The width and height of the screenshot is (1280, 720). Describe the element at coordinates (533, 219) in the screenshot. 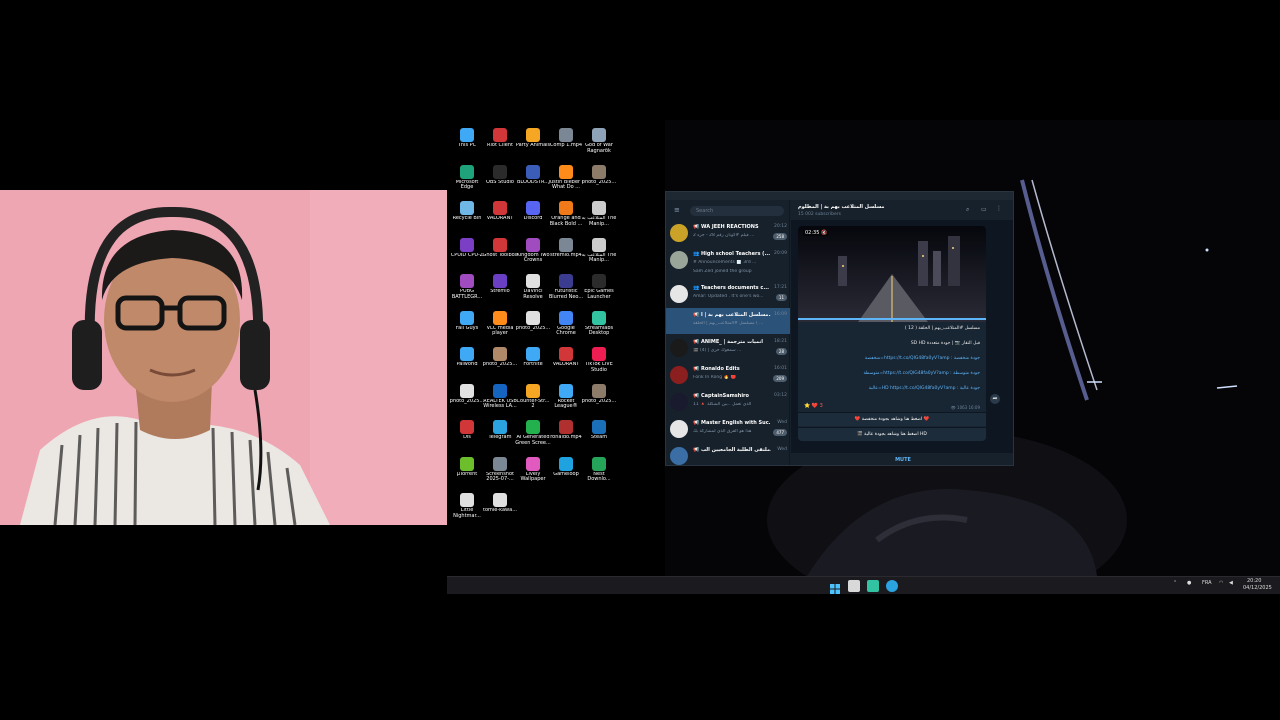

I see `desktop-icon: Discord` at that location.